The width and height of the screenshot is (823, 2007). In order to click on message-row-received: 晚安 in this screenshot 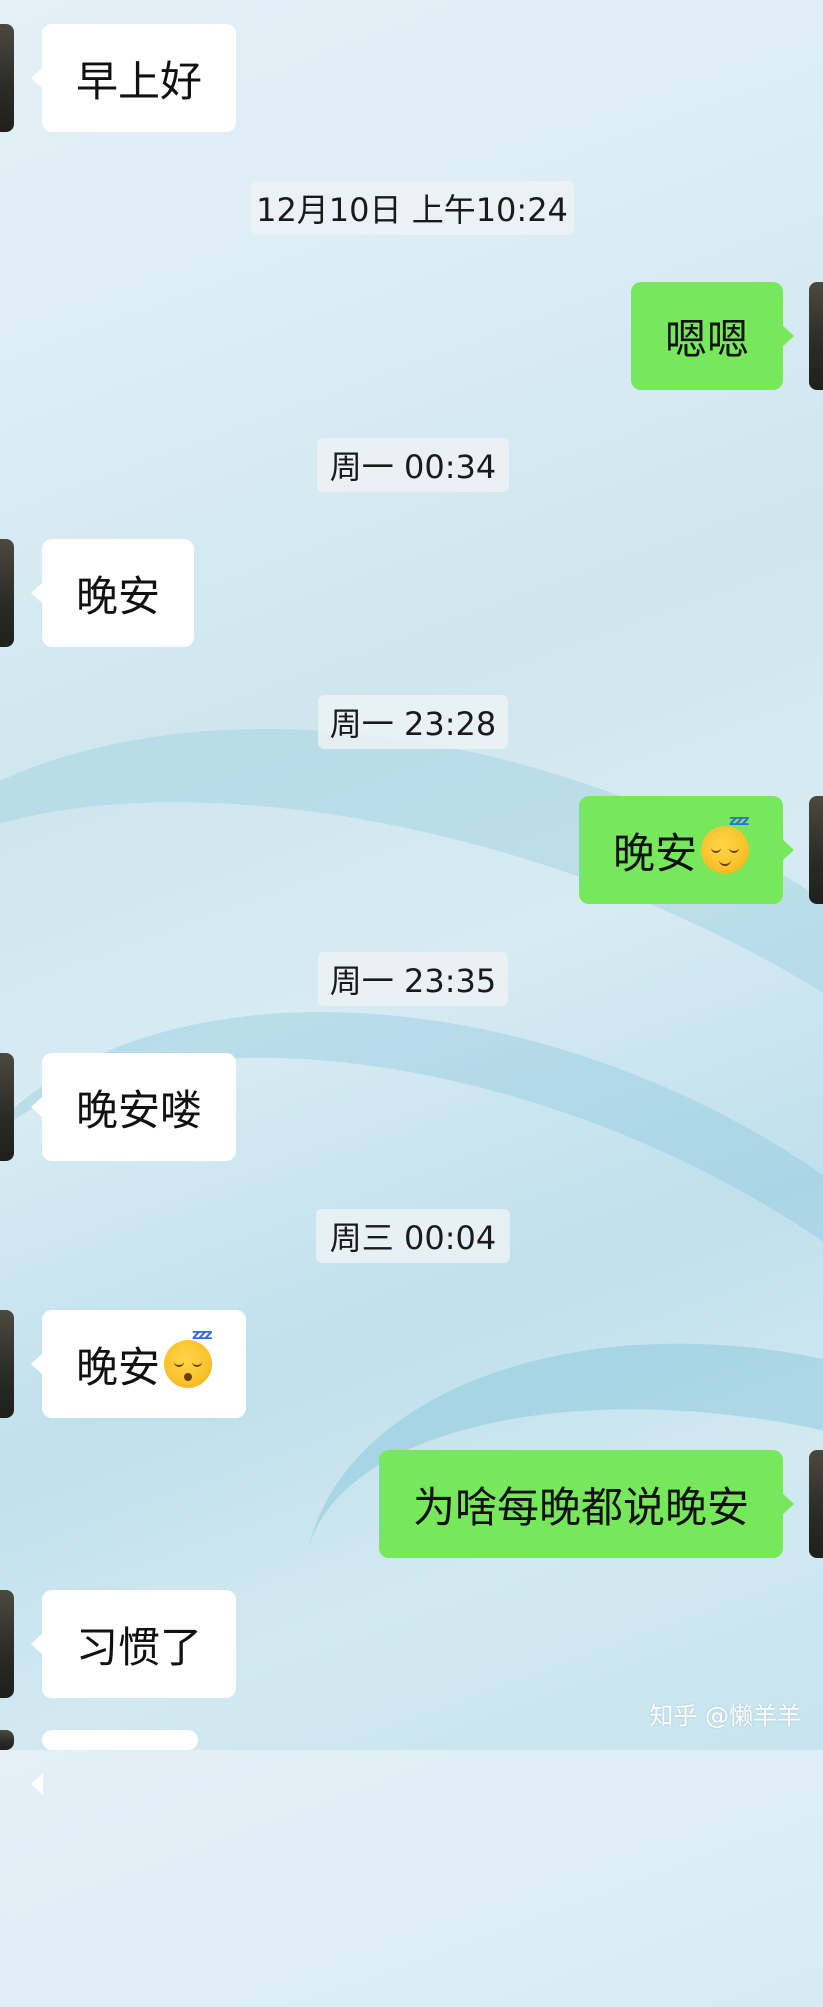, I will do `click(411, 593)`.